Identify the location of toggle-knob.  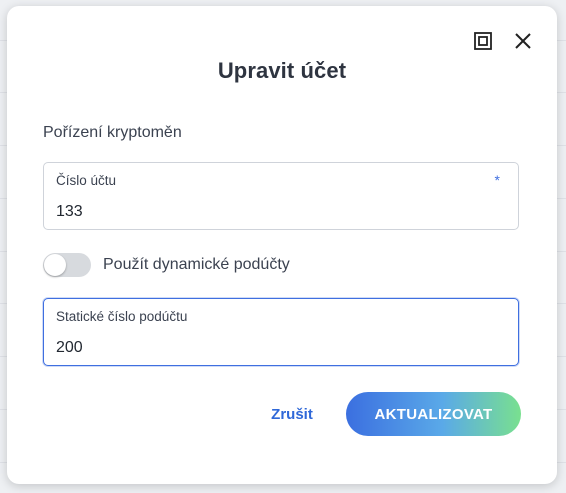
(55, 265).